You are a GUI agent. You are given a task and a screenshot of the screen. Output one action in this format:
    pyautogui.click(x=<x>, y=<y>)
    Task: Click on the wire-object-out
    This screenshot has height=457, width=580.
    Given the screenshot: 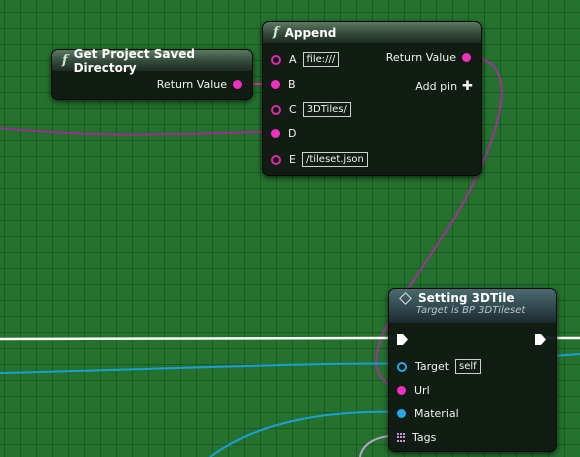 What is the action you would take?
    pyautogui.click(x=566, y=355)
    